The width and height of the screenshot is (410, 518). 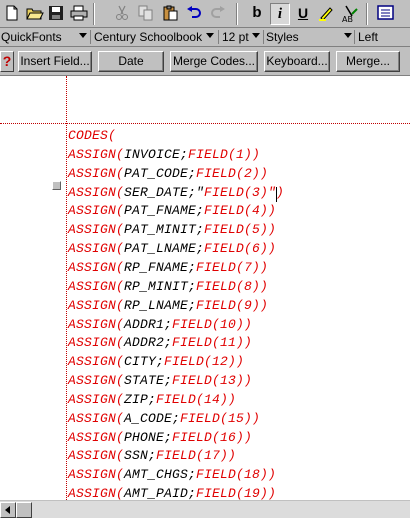 I want to click on code-line: ASSIGN(RP_MINIT;FIELD(8)), so click(x=168, y=286).